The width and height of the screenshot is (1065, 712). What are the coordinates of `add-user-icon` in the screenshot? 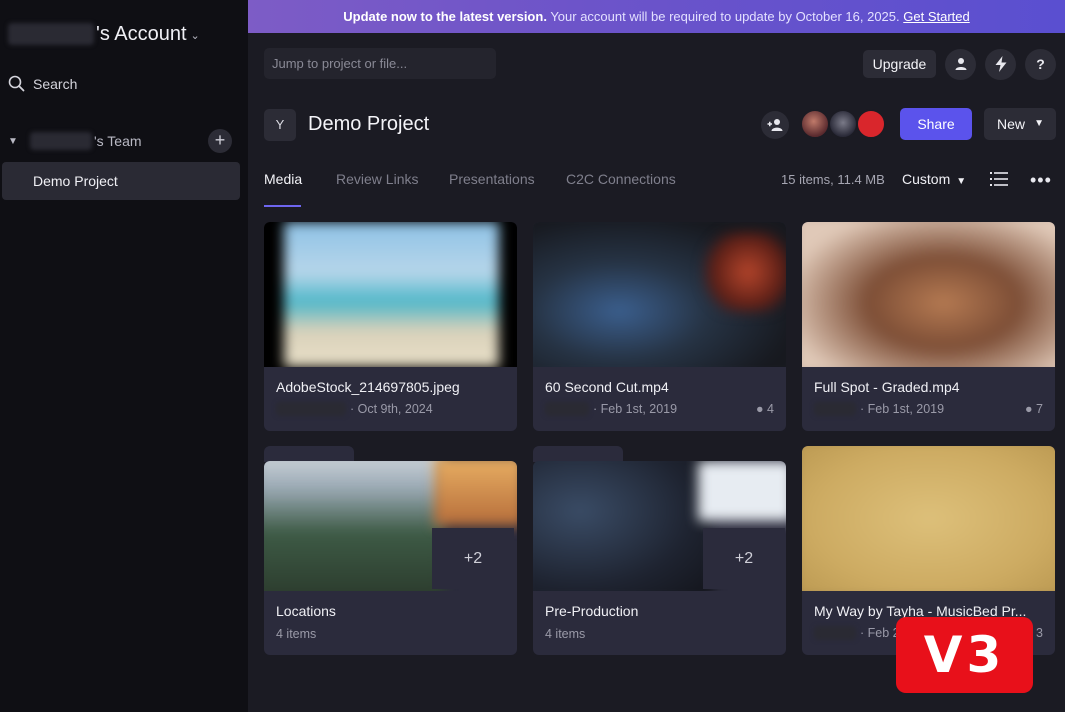 It's located at (775, 125).